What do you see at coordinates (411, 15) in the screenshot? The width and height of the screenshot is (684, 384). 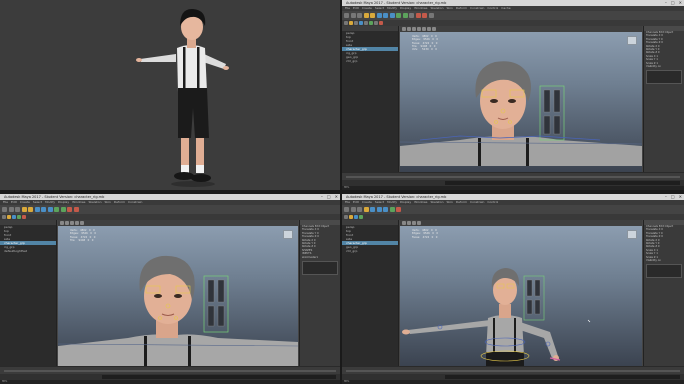 I see `snap-point-icon` at bounding box center [411, 15].